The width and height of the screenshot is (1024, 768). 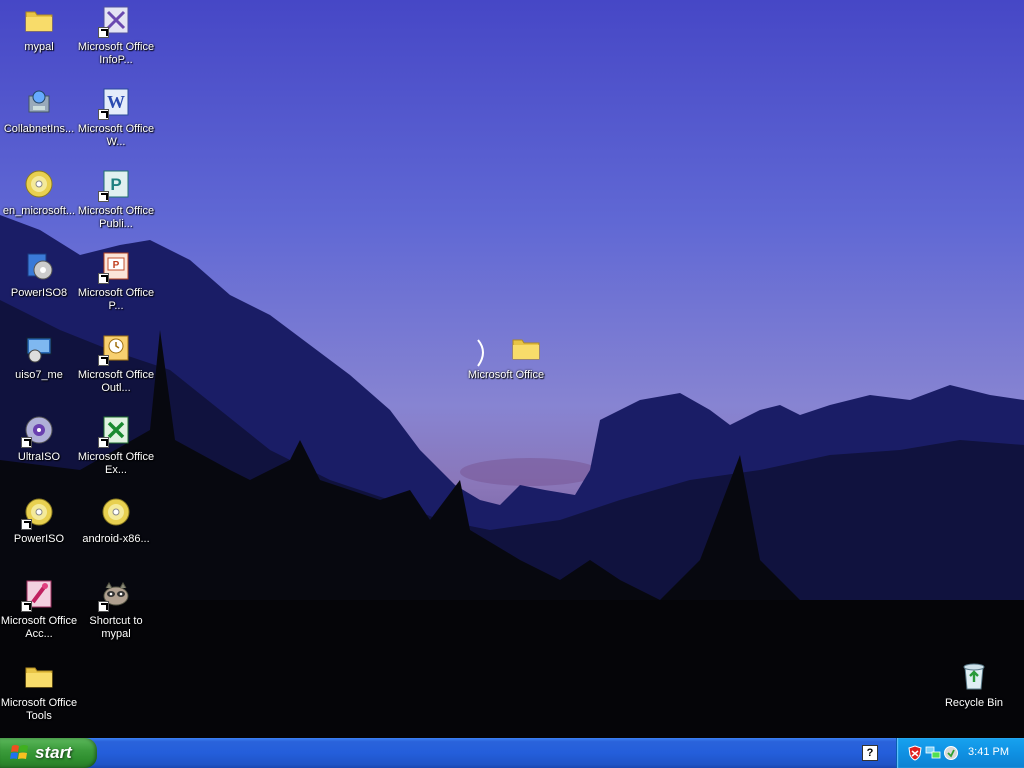 What do you see at coordinates (39, 457) in the screenshot?
I see `icon-label: UltraISO` at bounding box center [39, 457].